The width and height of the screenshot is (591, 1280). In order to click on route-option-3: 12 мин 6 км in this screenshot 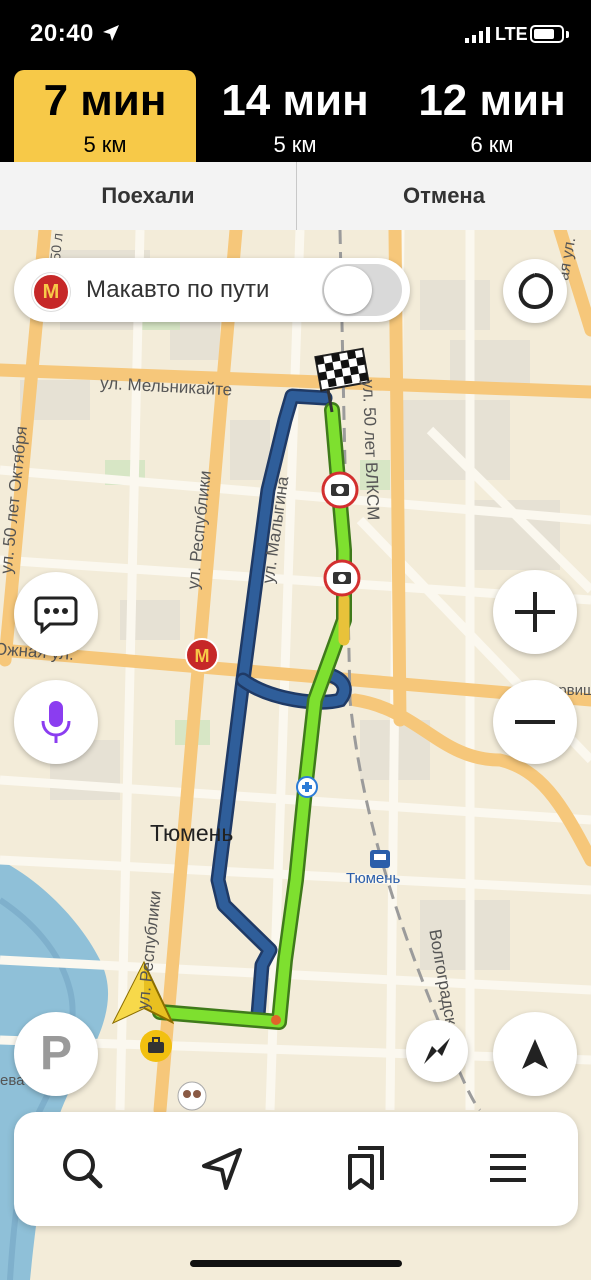, I will do `click(492, 116)`.